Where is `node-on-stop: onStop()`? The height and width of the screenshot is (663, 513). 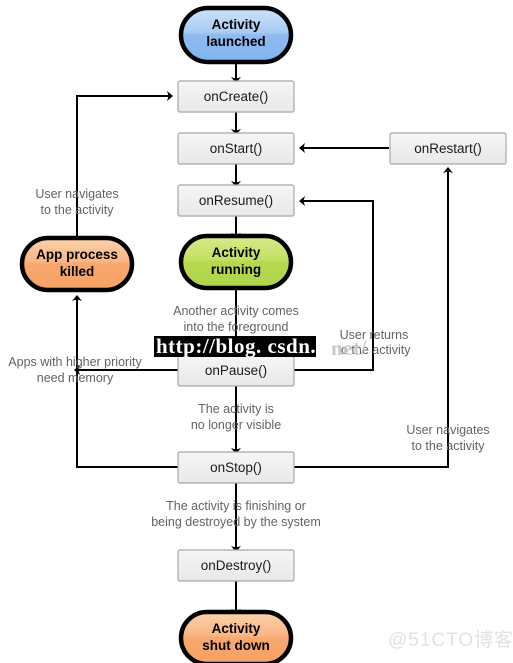 node-on-stop: onStop() is located at coordinates (236, 467).